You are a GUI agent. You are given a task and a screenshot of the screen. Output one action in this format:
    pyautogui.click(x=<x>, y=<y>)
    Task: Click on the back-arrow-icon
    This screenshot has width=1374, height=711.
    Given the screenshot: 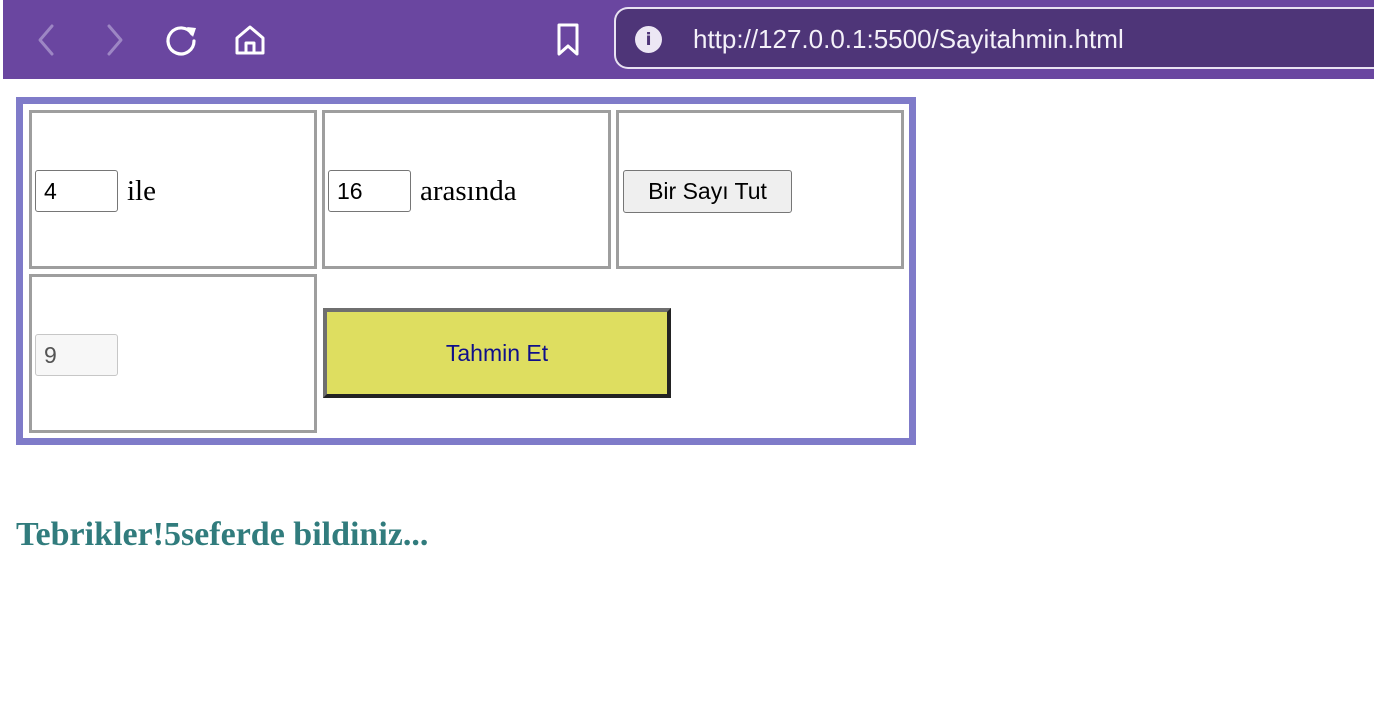 What is the action you would take?
    pyautogui.click(x=46, y=40)
    